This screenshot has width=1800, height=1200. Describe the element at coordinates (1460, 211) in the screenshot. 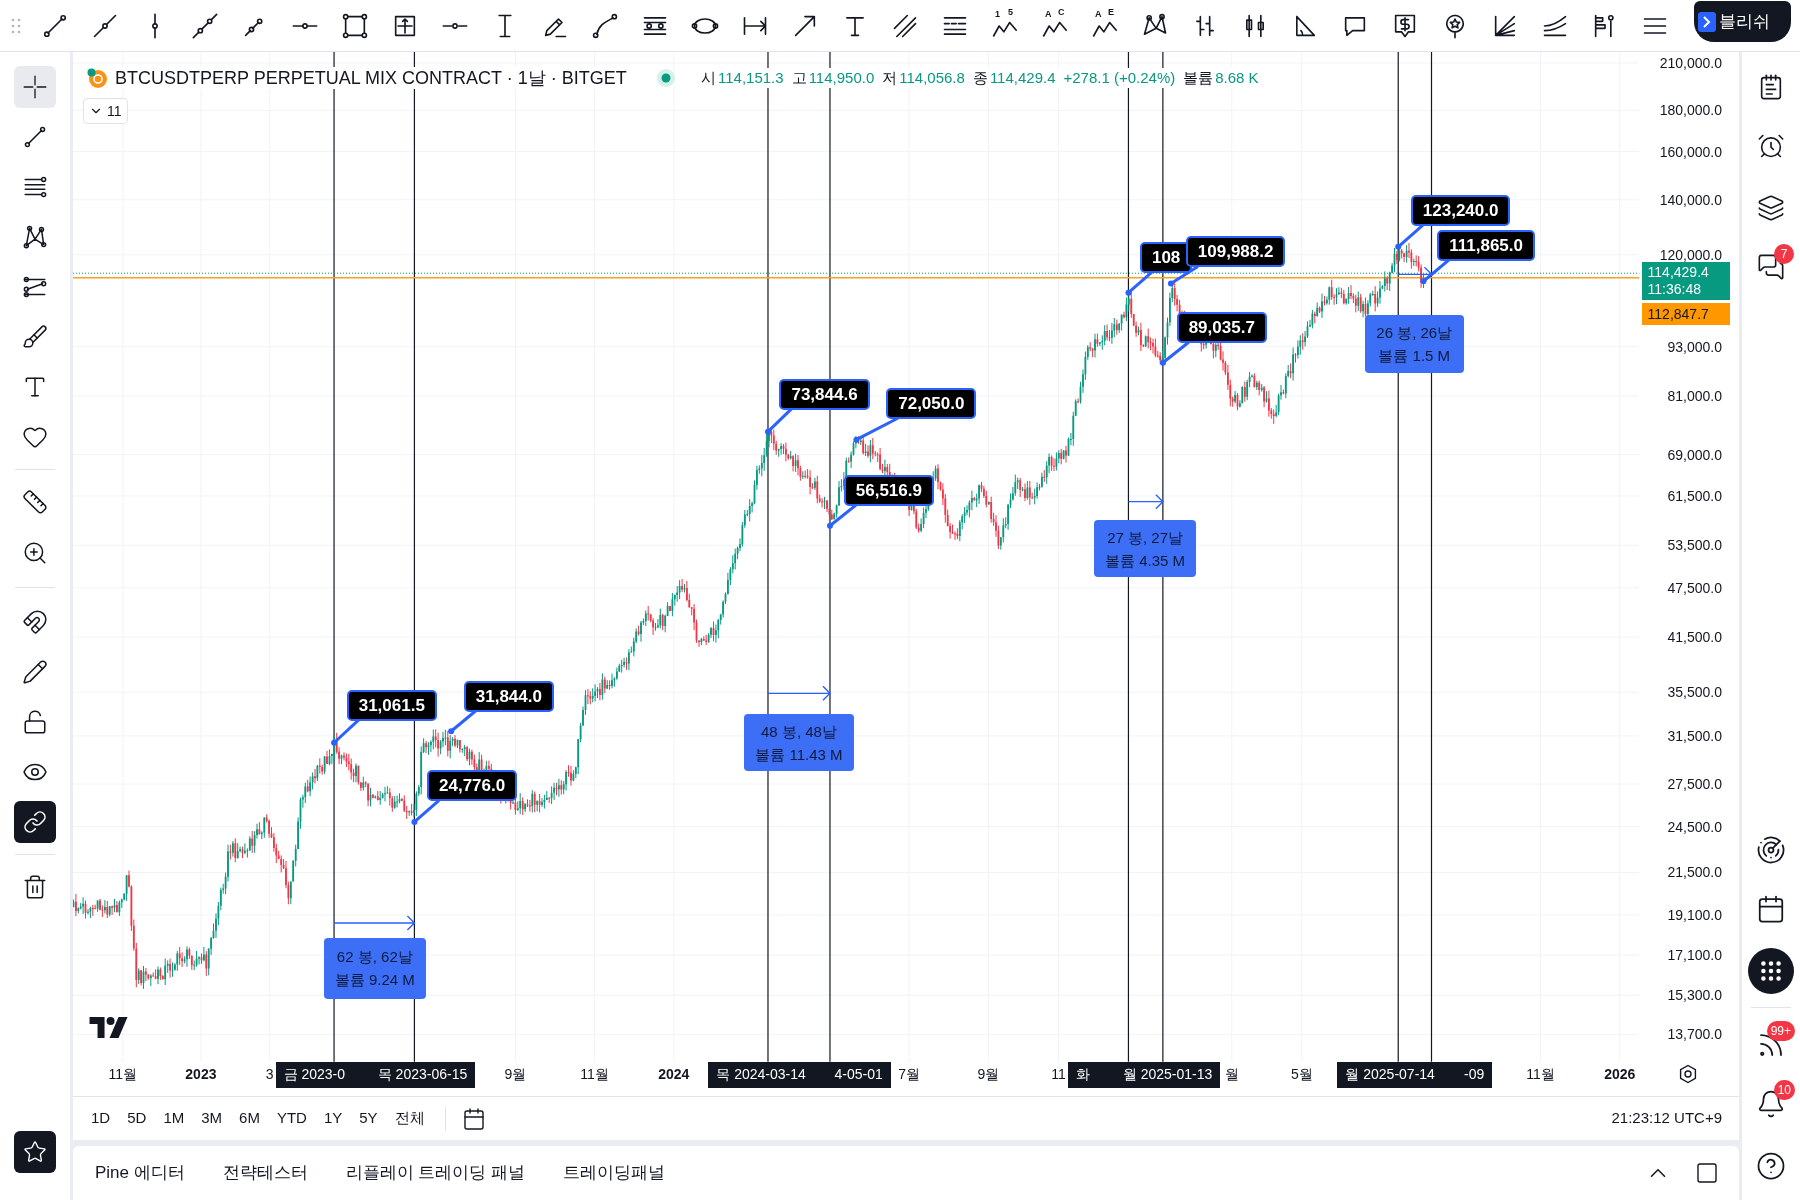

I see `price-callout: 123,240.0` at that location.